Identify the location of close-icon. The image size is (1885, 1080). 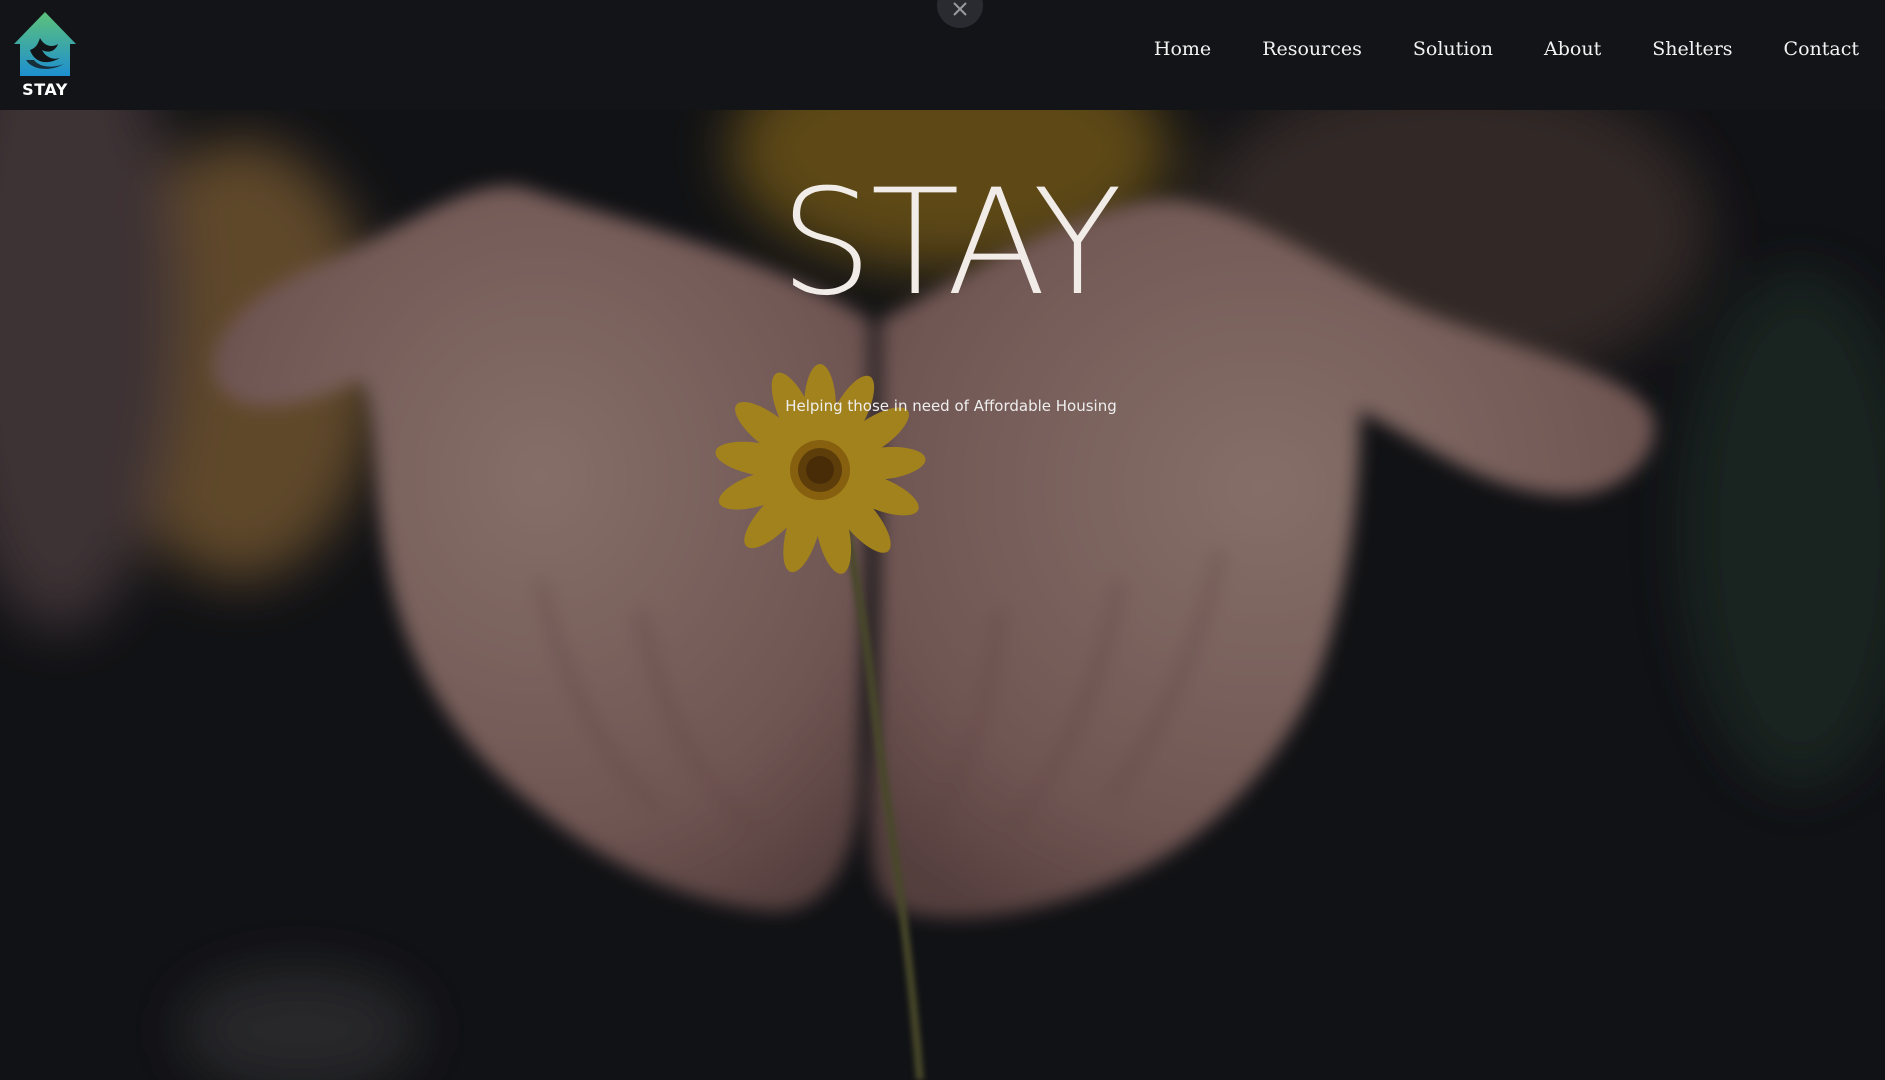
(960, 9).